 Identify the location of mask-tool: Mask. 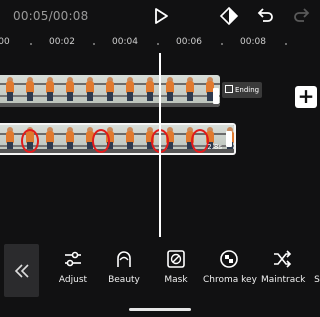
(176, 270).